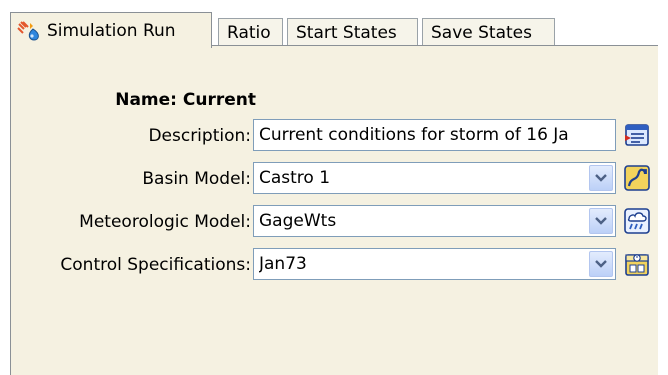  I want to click on name-line: Name: Current, so click(133, 100).